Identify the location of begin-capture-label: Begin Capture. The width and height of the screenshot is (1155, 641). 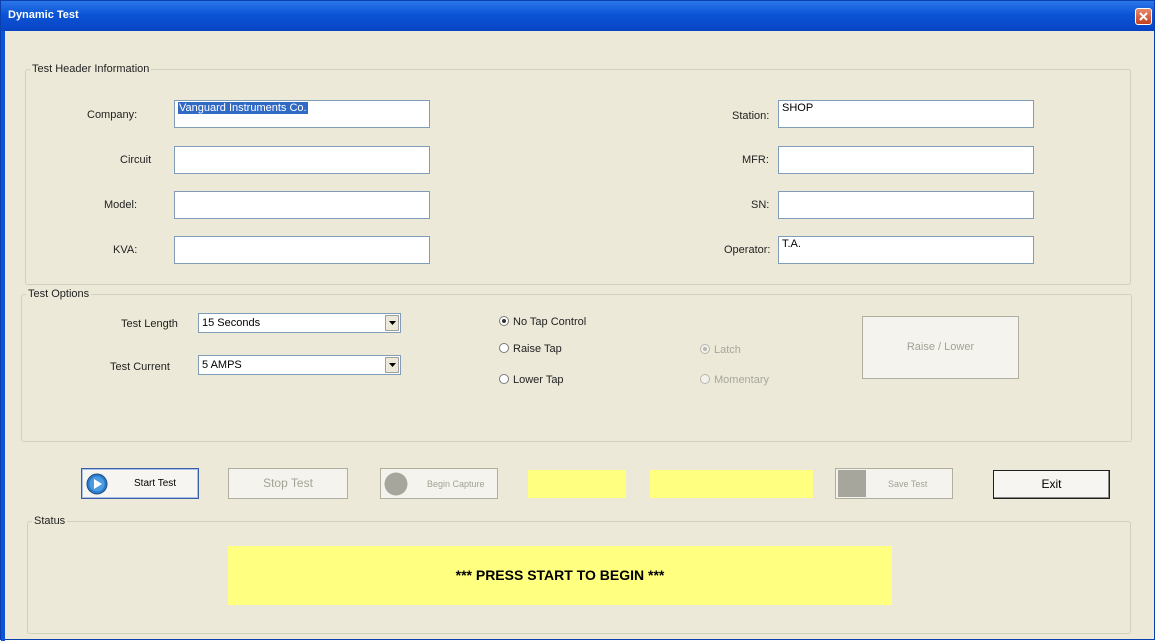
(456, 484).